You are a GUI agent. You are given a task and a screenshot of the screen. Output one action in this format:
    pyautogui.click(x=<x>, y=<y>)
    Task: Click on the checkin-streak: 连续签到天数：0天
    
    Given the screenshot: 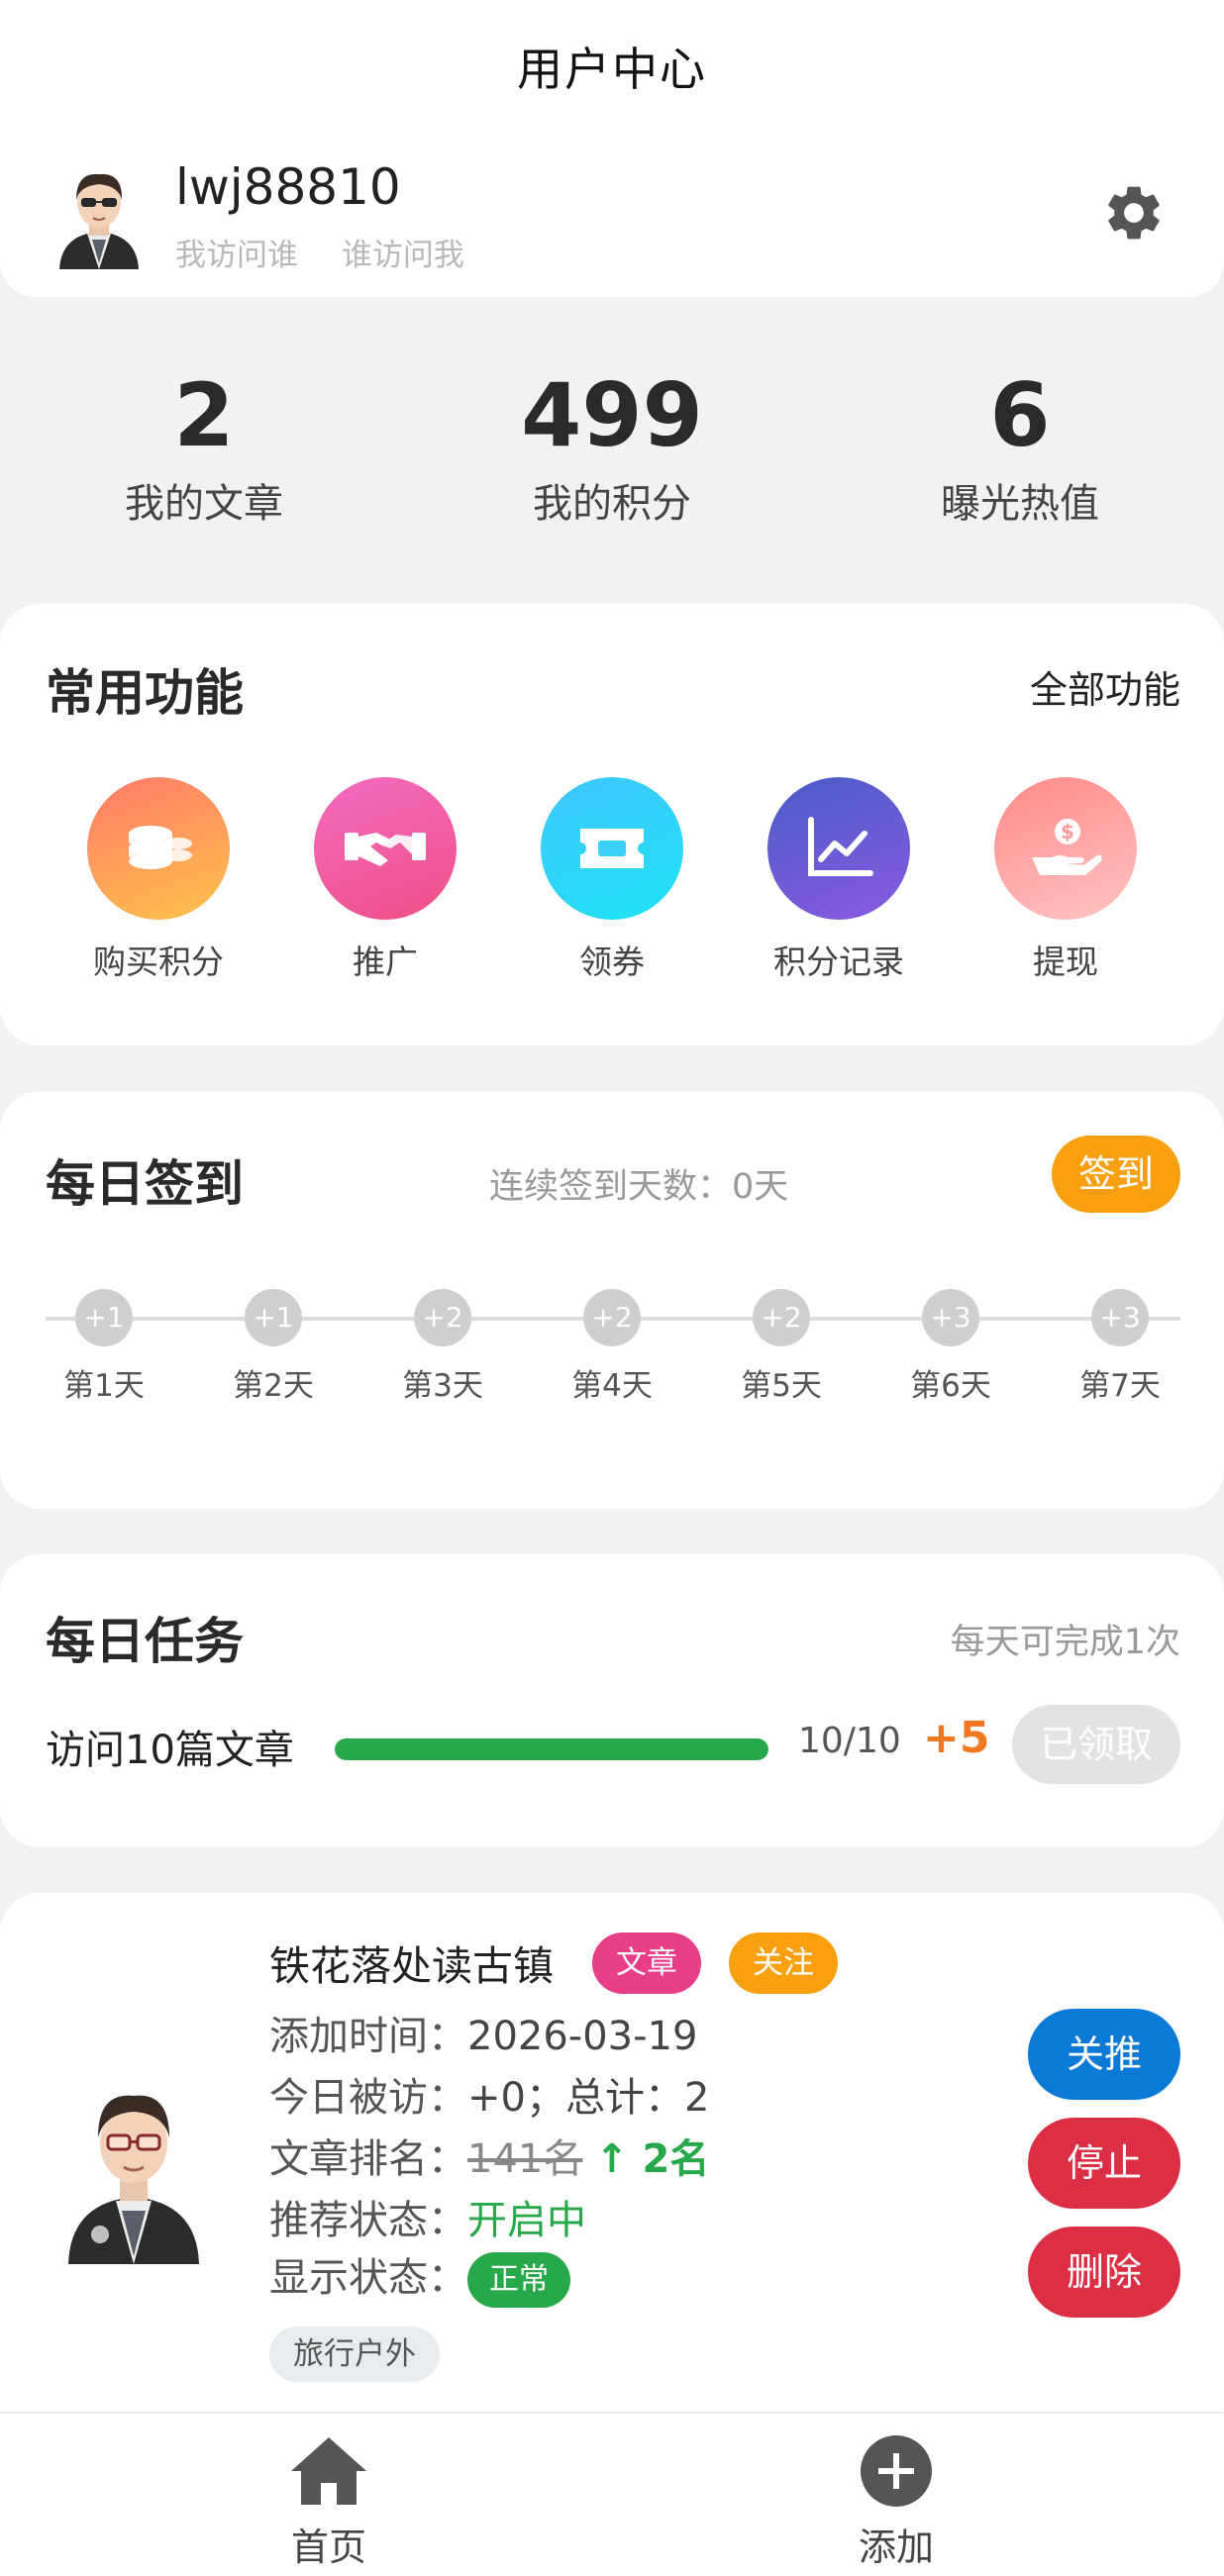 What is the action you would take?
    pyautogui.click(x=639, y=1187)
    